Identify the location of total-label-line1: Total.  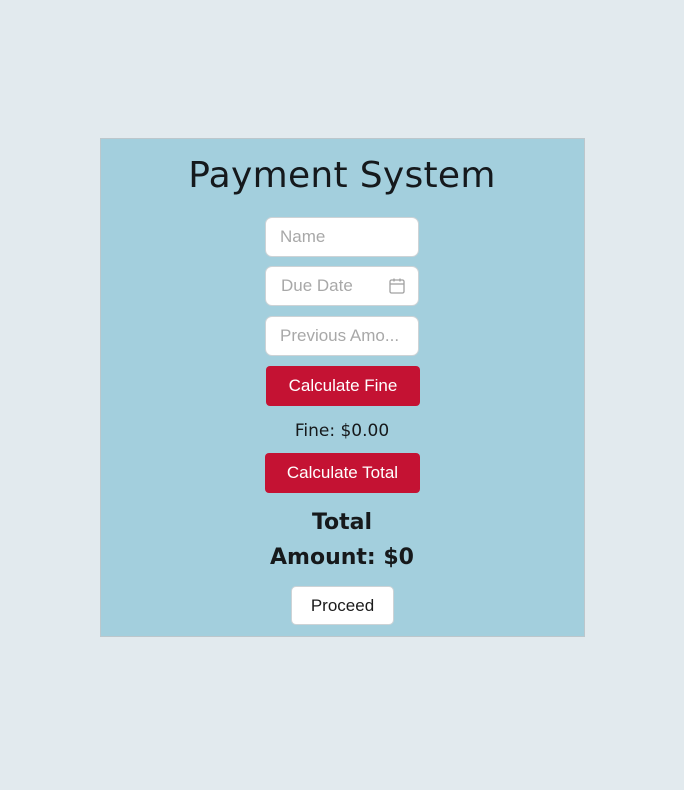
(342, 522).